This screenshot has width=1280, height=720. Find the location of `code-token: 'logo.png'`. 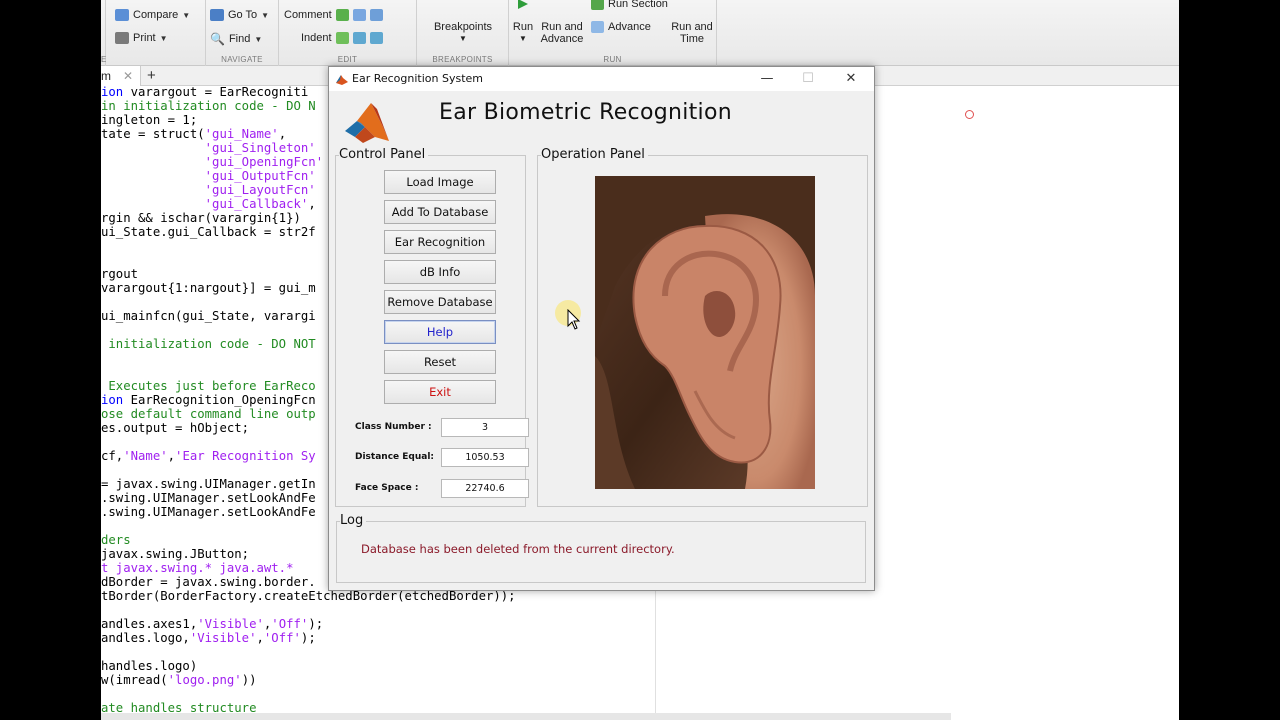

code-token: 'logo.png' is located at coordinates (204, 680).